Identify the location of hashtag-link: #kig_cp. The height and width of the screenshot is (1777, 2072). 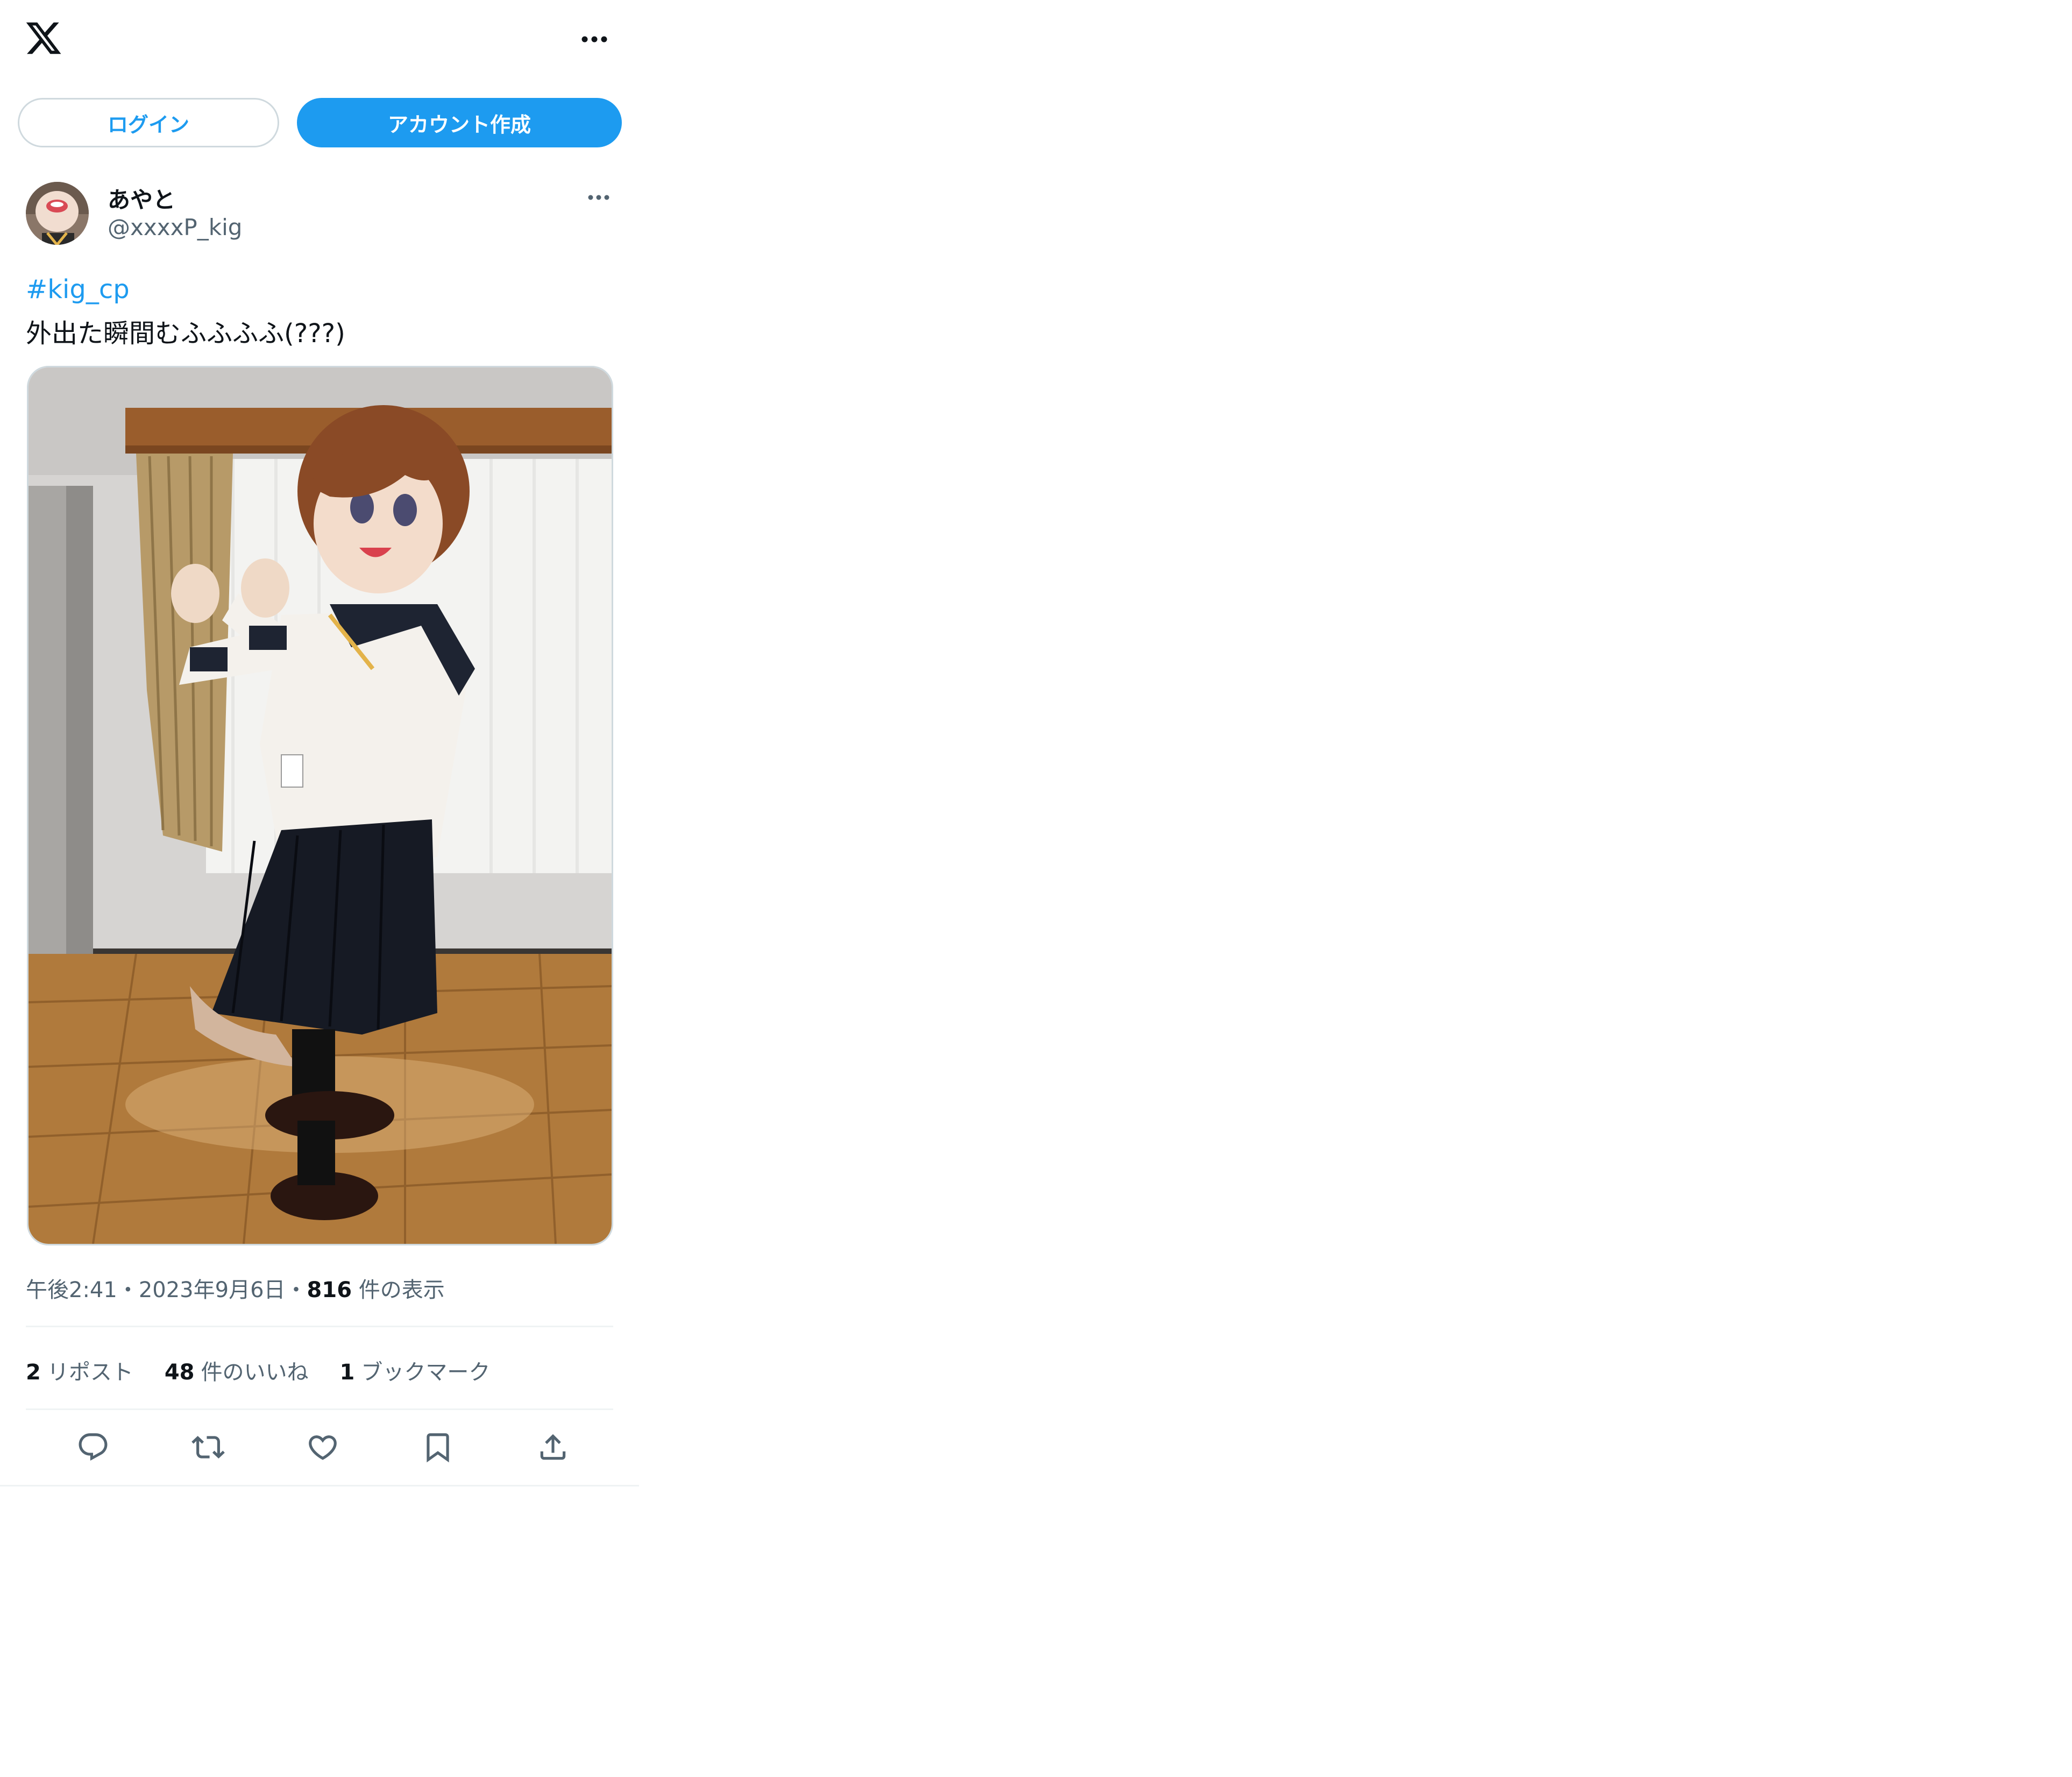
(78, 289).